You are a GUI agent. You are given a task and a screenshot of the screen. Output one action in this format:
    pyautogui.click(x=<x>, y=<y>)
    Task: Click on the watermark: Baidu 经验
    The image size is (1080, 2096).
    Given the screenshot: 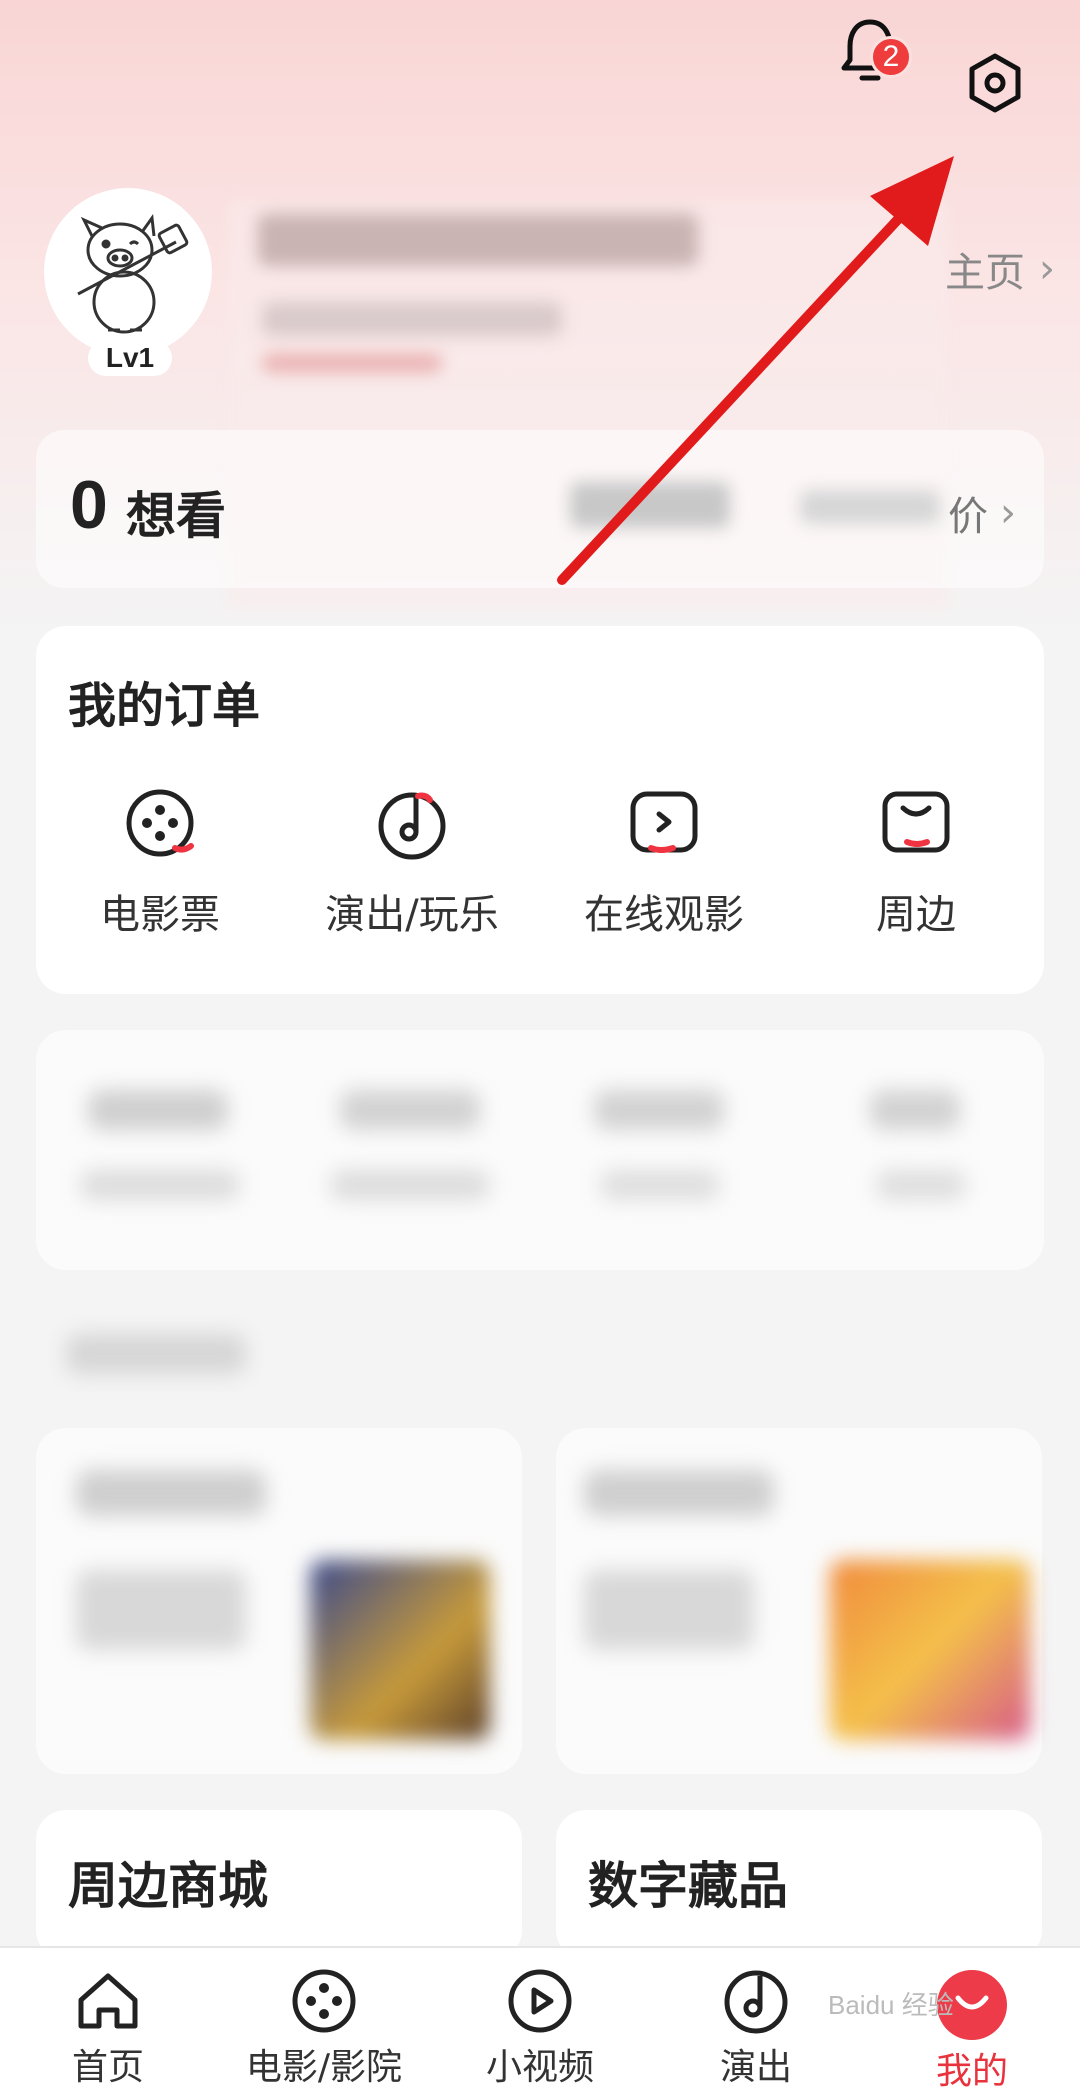 What is the action you would take?
    pyautogui.click(x=891, y=2005)
    